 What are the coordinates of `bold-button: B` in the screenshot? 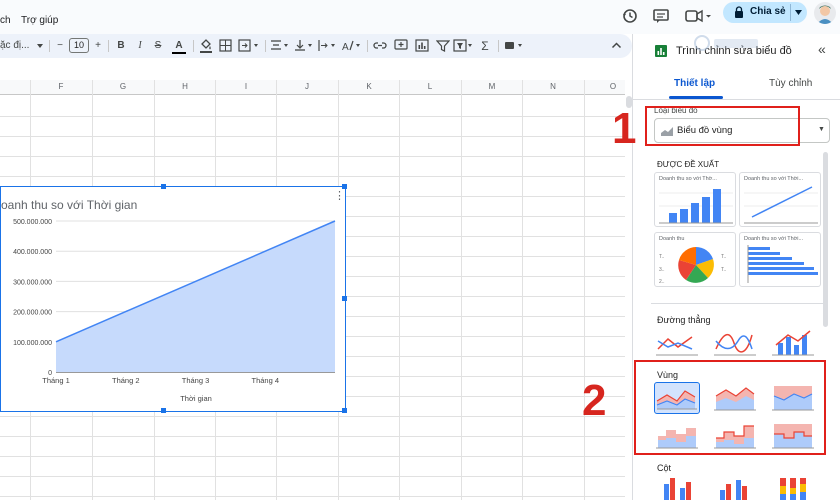 It's located at (121, 46).